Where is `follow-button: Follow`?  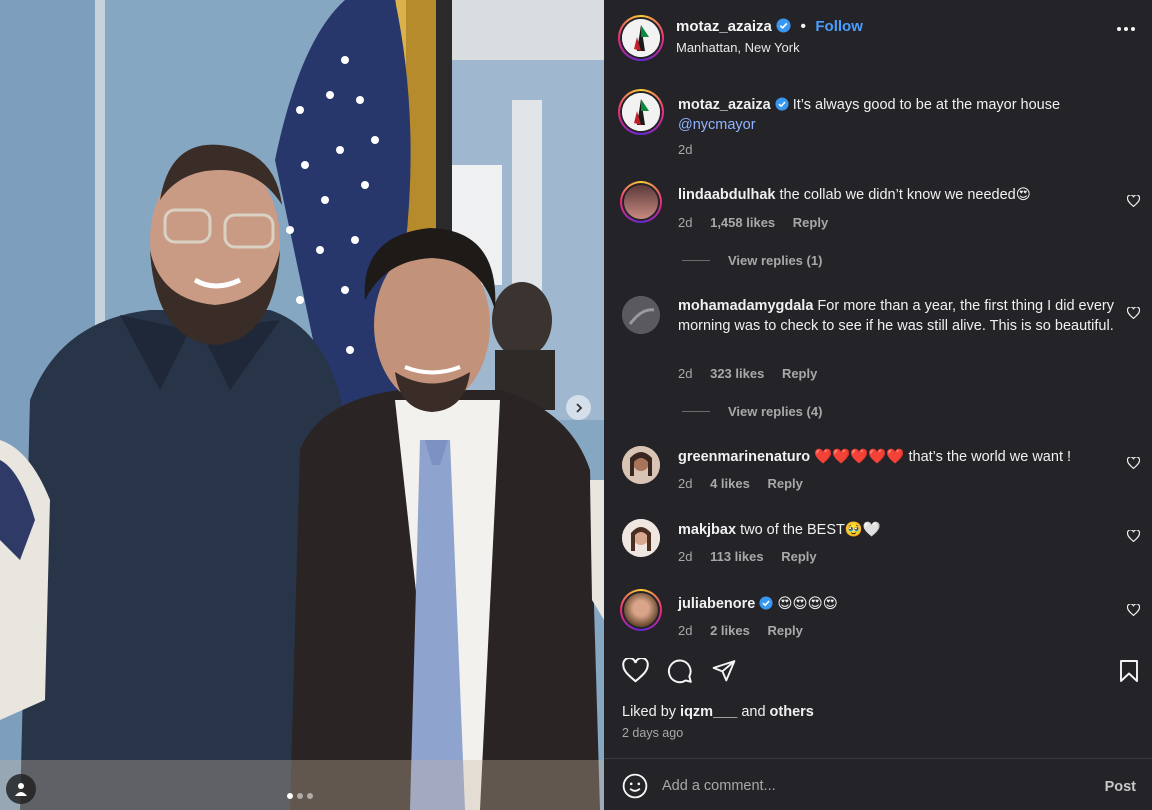
follow-button: Follow is located at coordinates (839, 26).